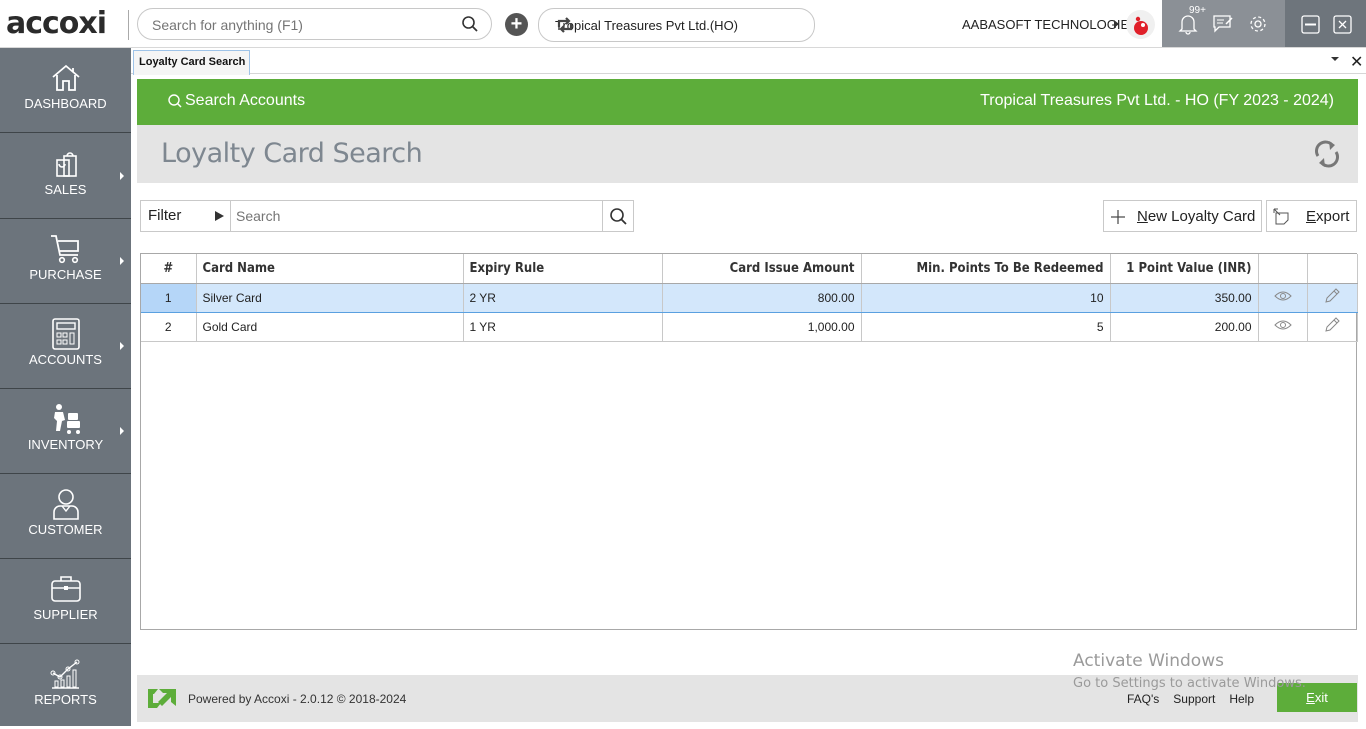 The height and width of the screenshot is (729, 1366). What do you see at coordinates (56, 23) in the screenshot?
I see `accoxi-logo: accoxi` at bounding box center [56, 23].